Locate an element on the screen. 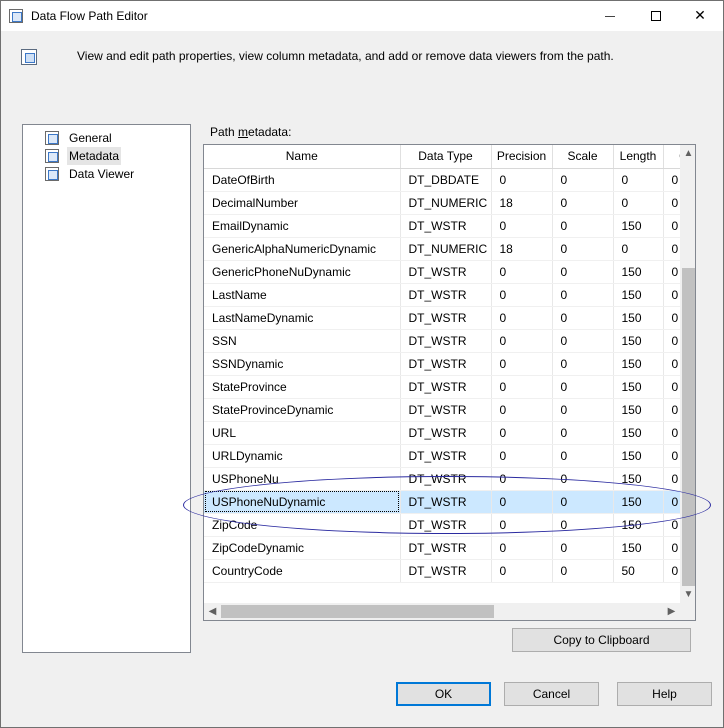 The width and height of the screenshot is (724, 728). column-header: Scale is located at coordinates (583, 157).